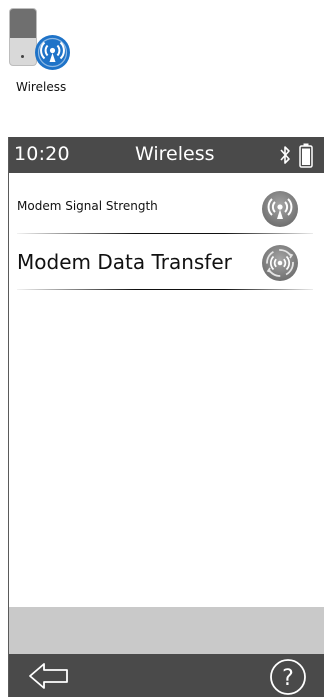 Image resolution: width=324 pixels, height=697 pixels. I want to click on footer-band, so click(166, 630).